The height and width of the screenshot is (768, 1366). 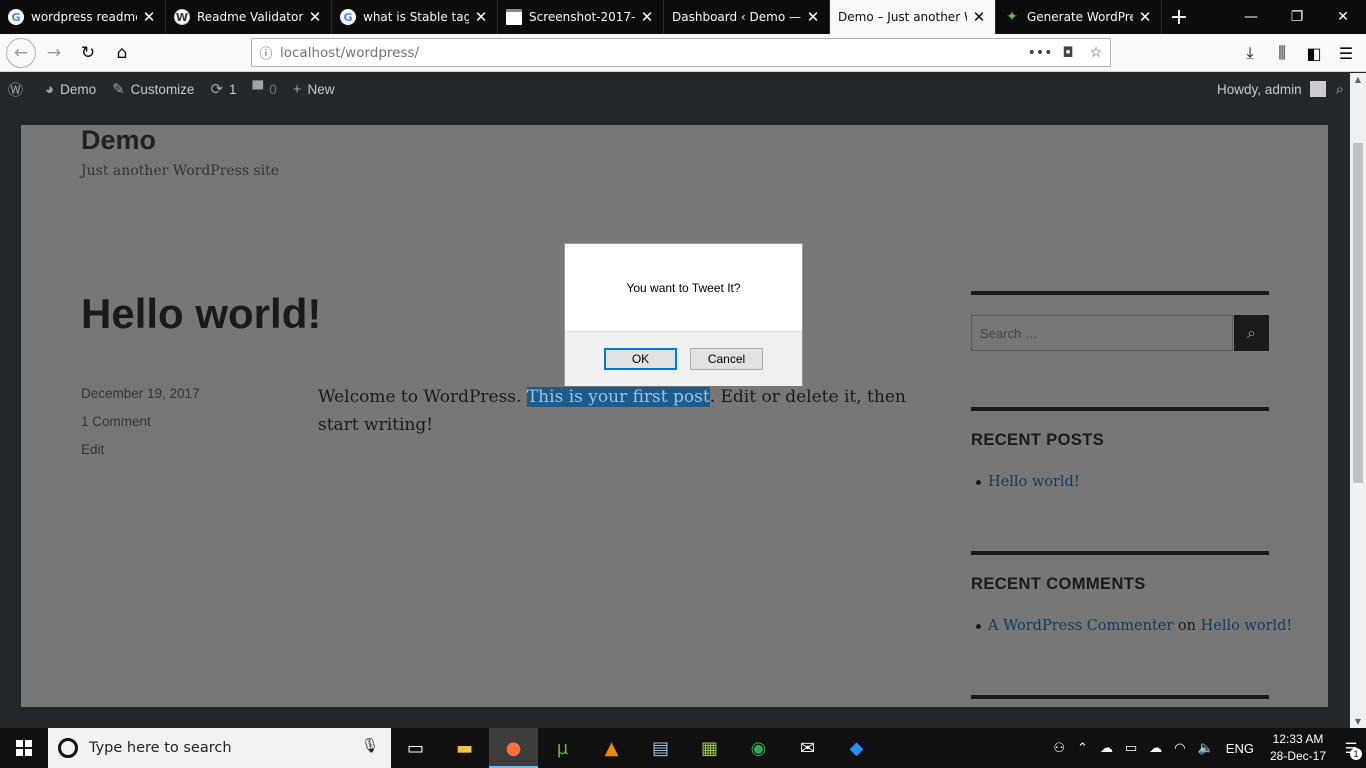 I want to click on people-icon: ⚇, so click(x=1059, y=748).